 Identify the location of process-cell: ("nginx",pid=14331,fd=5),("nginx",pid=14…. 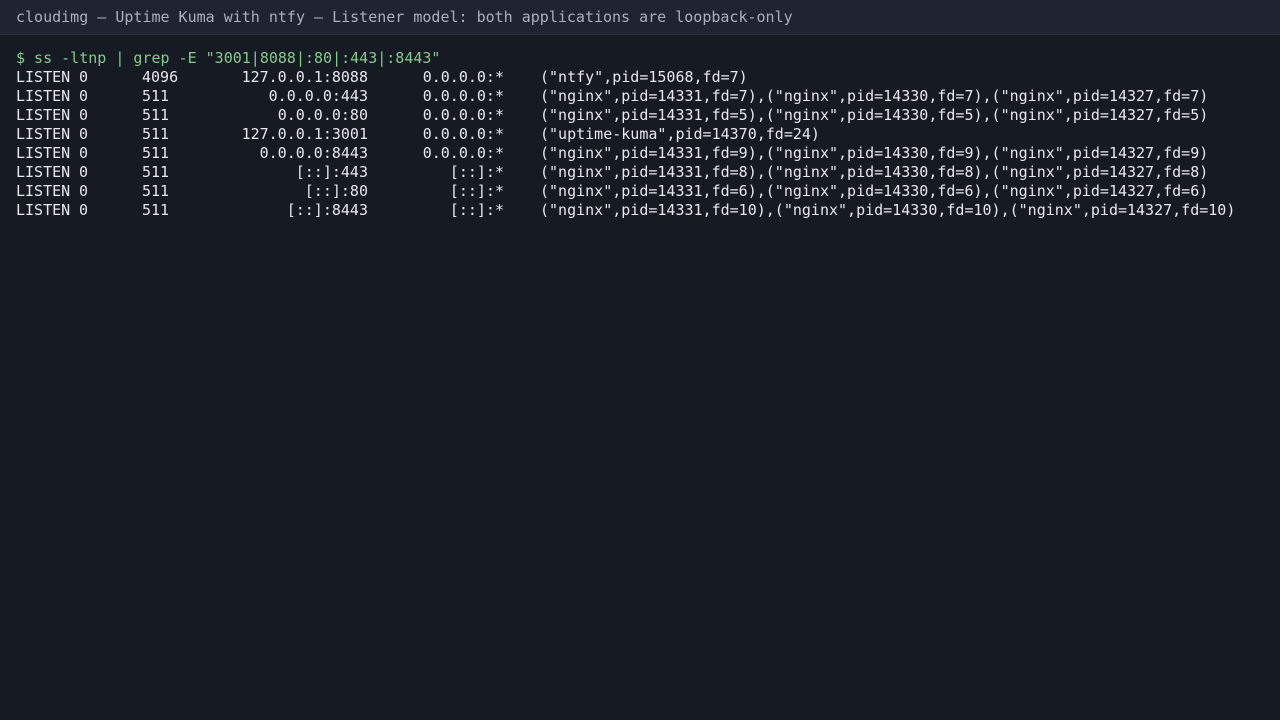
(874, 115).